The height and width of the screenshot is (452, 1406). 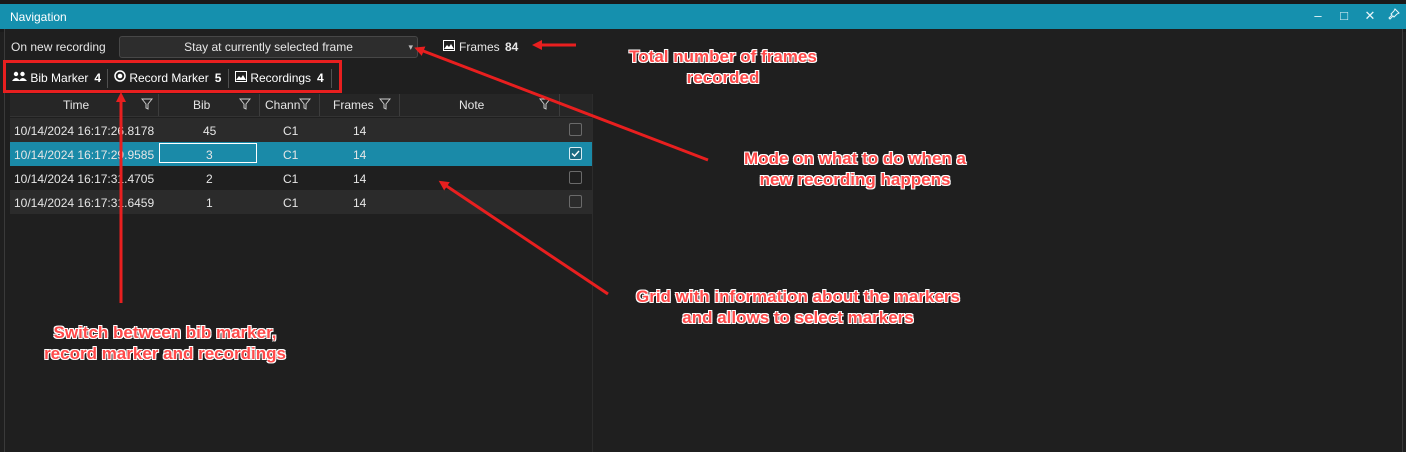 I want to click on annotation-line: Grid with information about the markers, so click(x=798, y=296).